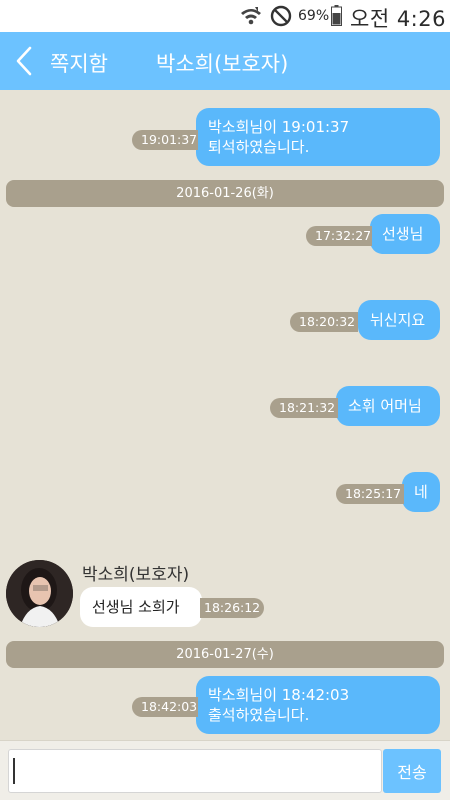 The height and width of the screenshot is (800, 450). I want to click on do-not-disturb-icon, so click(281, 16).